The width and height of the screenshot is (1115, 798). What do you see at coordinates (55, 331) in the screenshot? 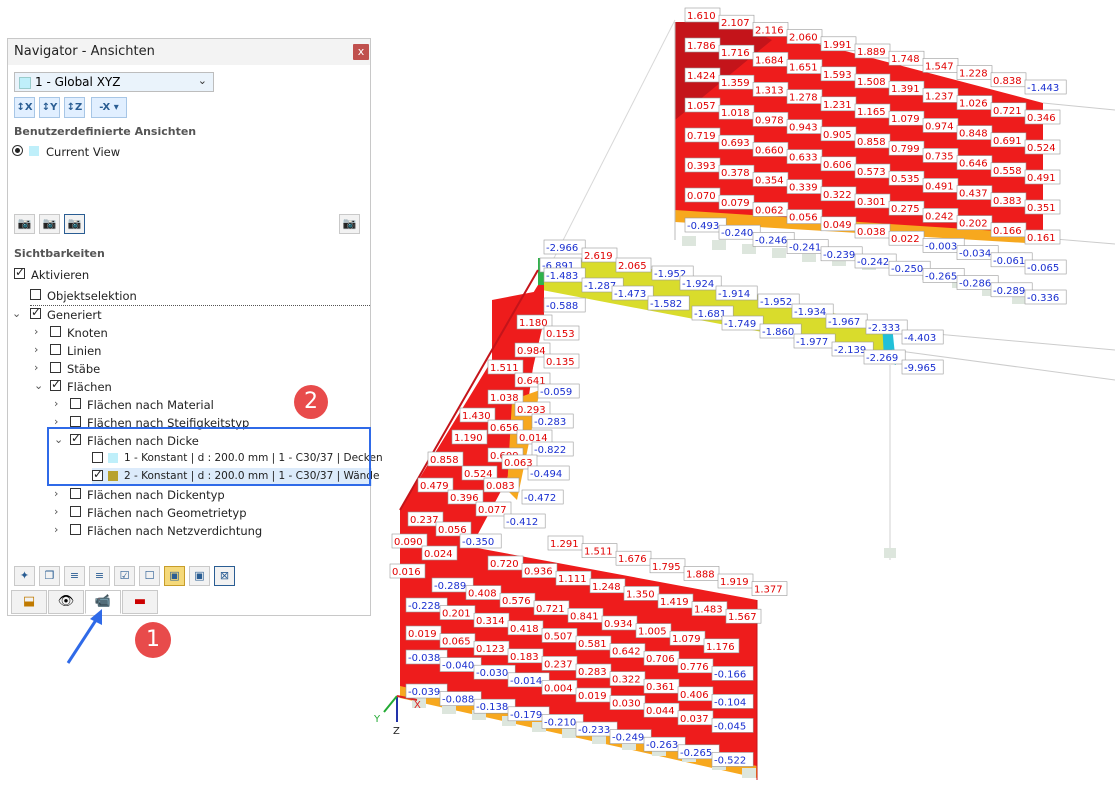
I see `checkbox-nodes` at bounding box center [55, 331].